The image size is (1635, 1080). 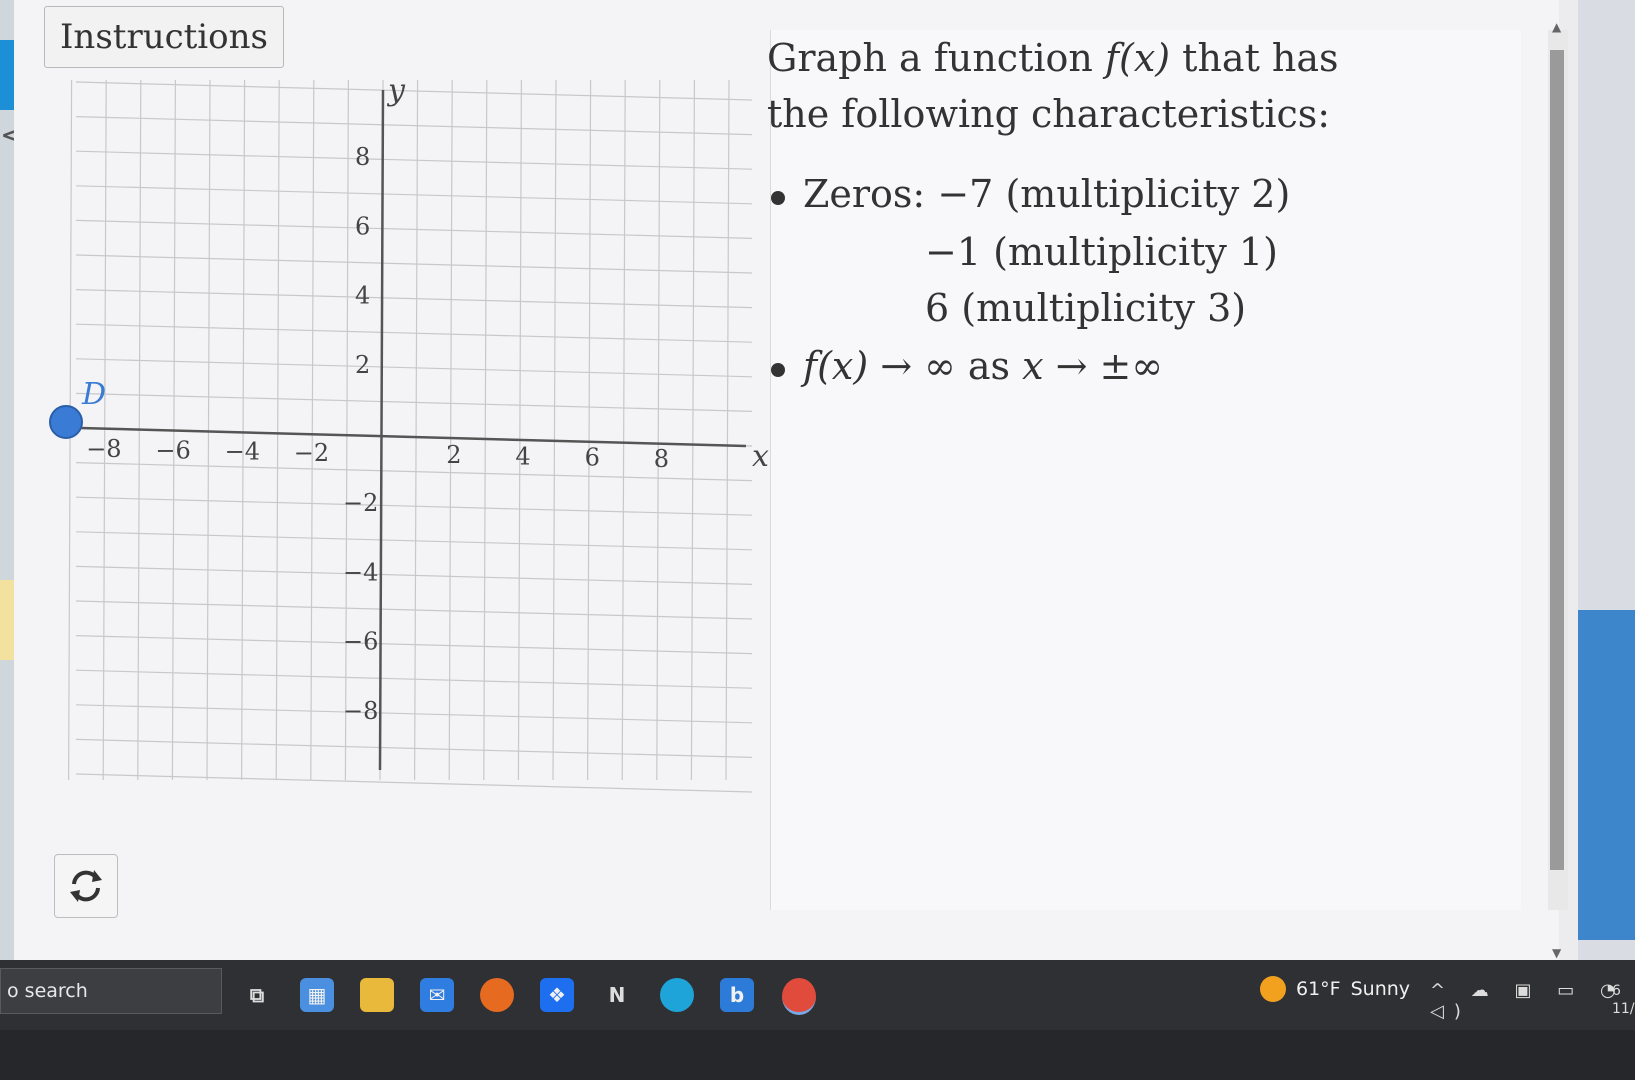 I want to click on y-tick-label: 6, so click(x=362, y=226).